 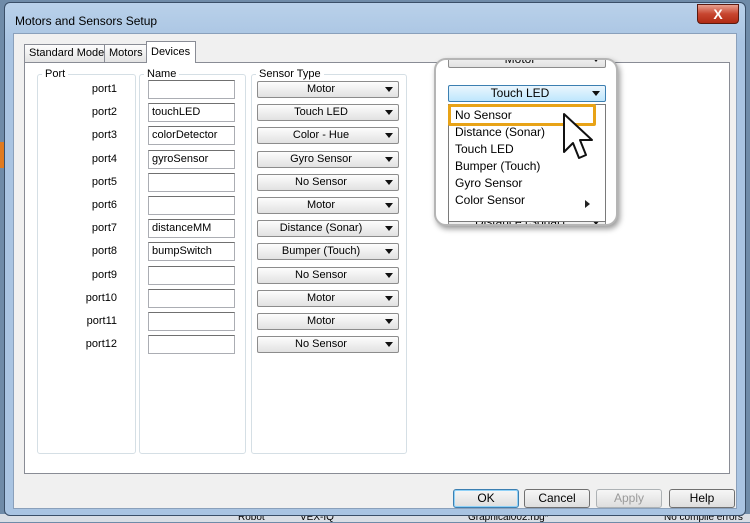 I want to click on dropdown-option-gyro-sensor: Gyro Sensor, so click(x=488, y=183).